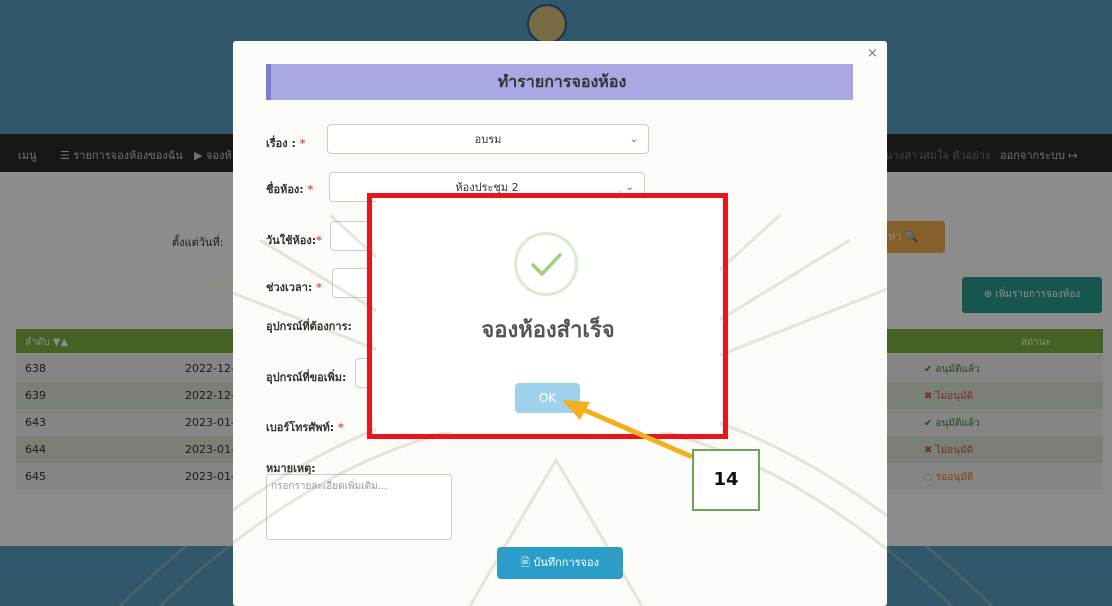  What do you see at coordinates (627, 429) in the screenshot?
I see `arrow-icon` at bounding box center [627, 429].